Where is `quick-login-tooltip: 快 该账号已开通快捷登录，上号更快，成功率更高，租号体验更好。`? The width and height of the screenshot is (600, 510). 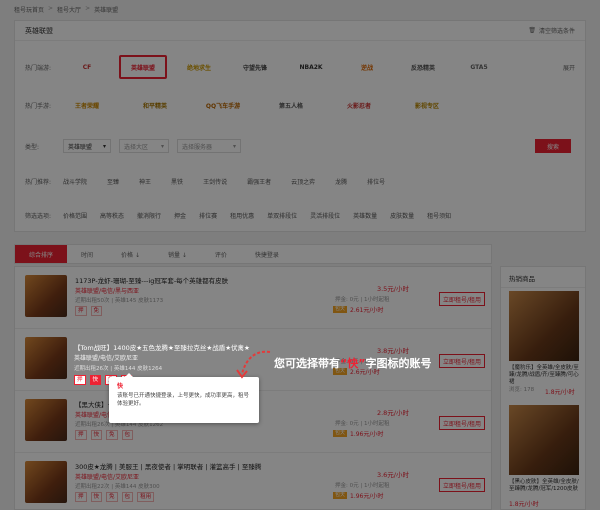 quick-login-tooltip: 快 该账号已开通快捷登录，上号更快，成功率更高，租号体验更好。 is located at coordinates (184, 398).